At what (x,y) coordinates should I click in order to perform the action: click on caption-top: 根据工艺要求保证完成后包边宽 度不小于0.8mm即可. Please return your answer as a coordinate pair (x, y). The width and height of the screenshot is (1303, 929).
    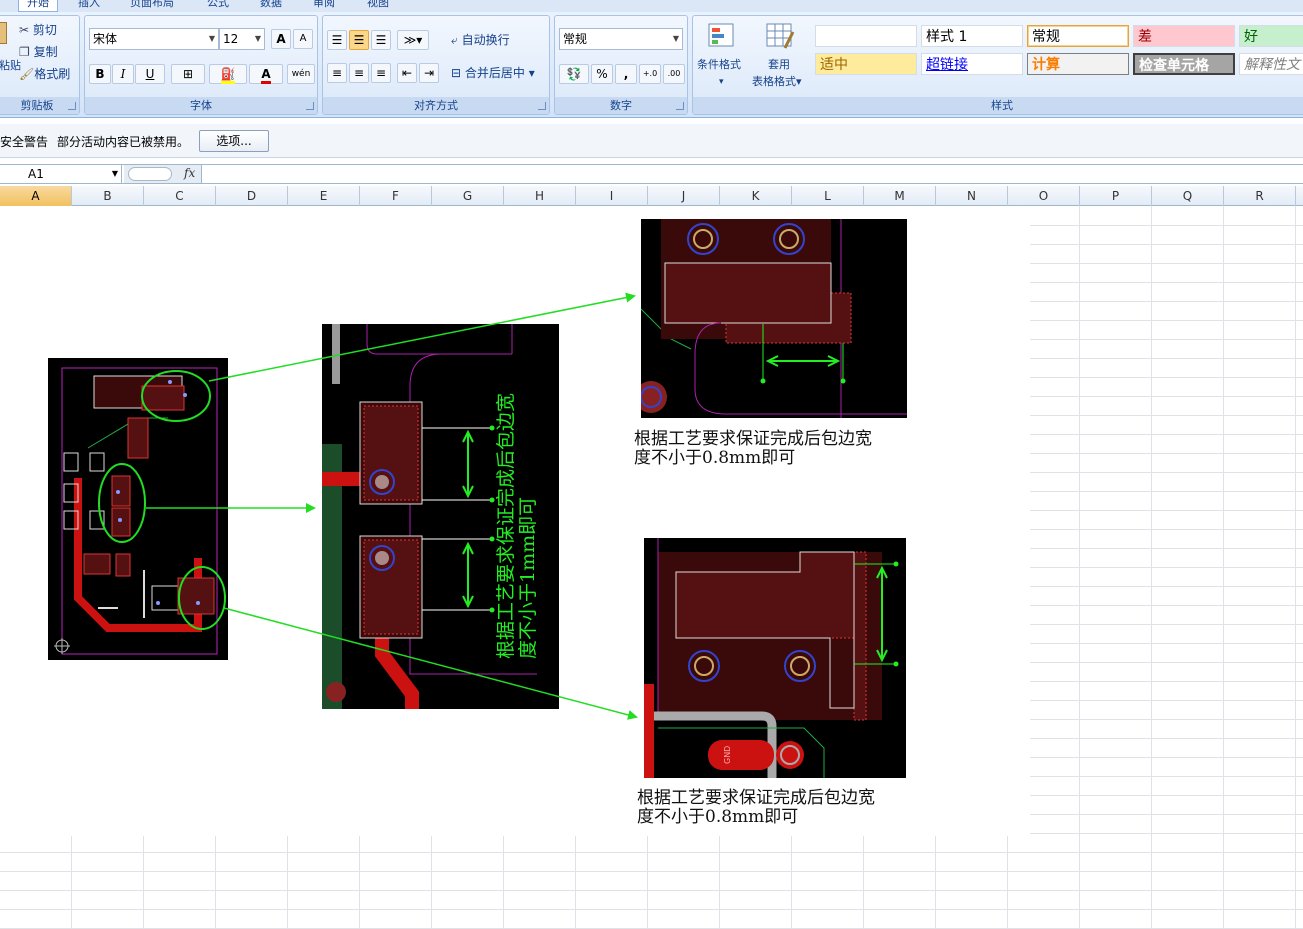
    Looking at the image, I should click on (753, 448).